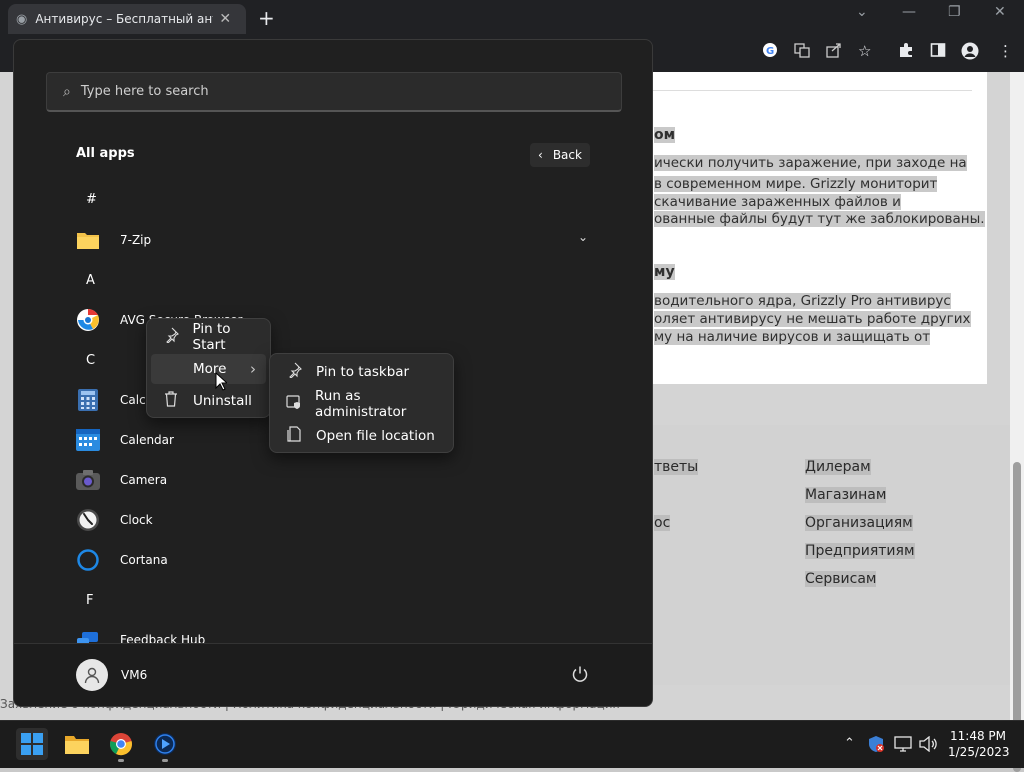  Describe the element at coordinates (1017, 422) in the screenshot. I see `page-scrollbar` at that location.